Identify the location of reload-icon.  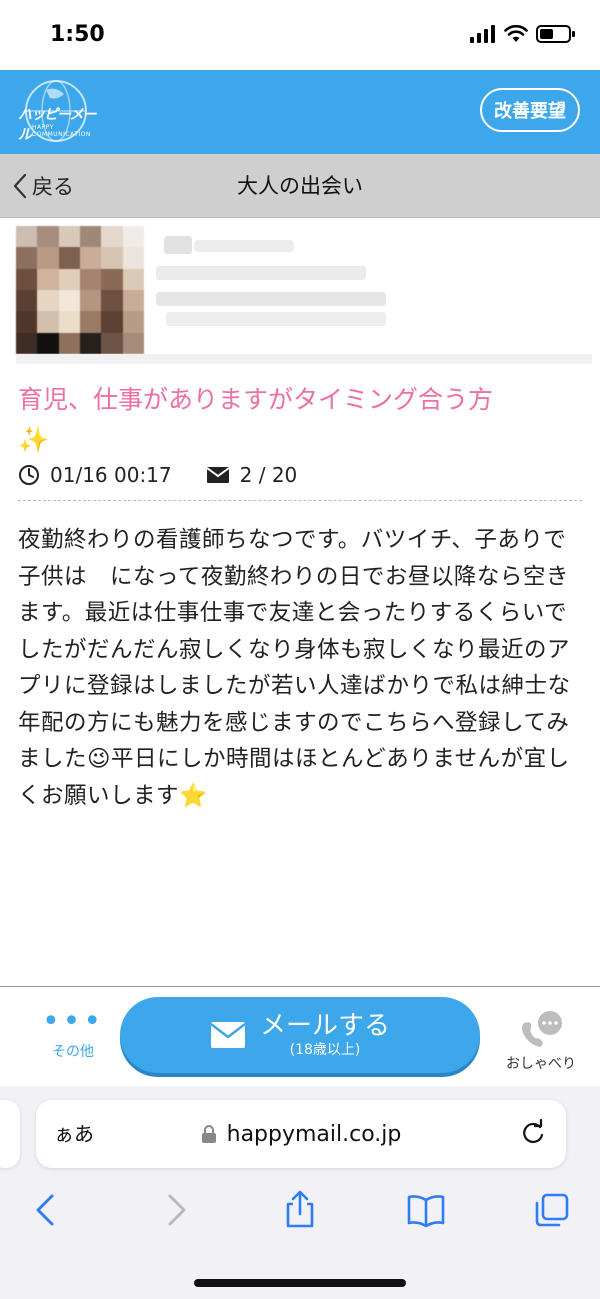
(533, 1133).